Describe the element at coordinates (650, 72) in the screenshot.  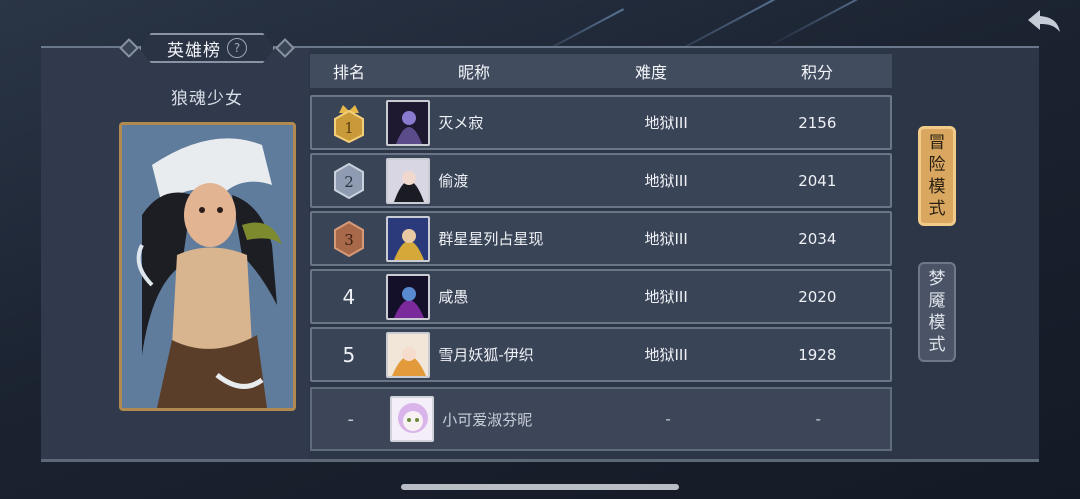
I see `header-difficulty: 难度` at that location.